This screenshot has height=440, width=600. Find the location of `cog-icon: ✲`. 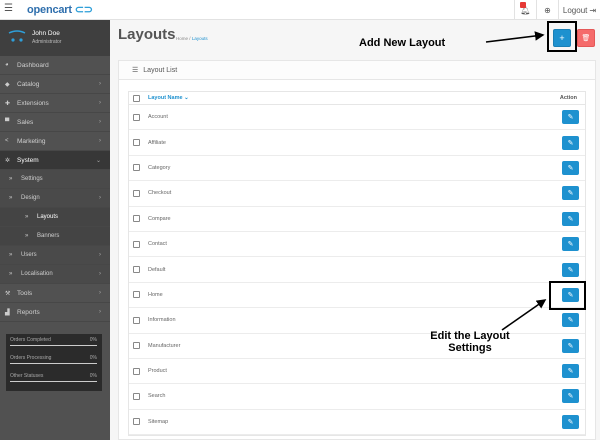

cog-icon: ✲ is located at coordinates (8, 160).